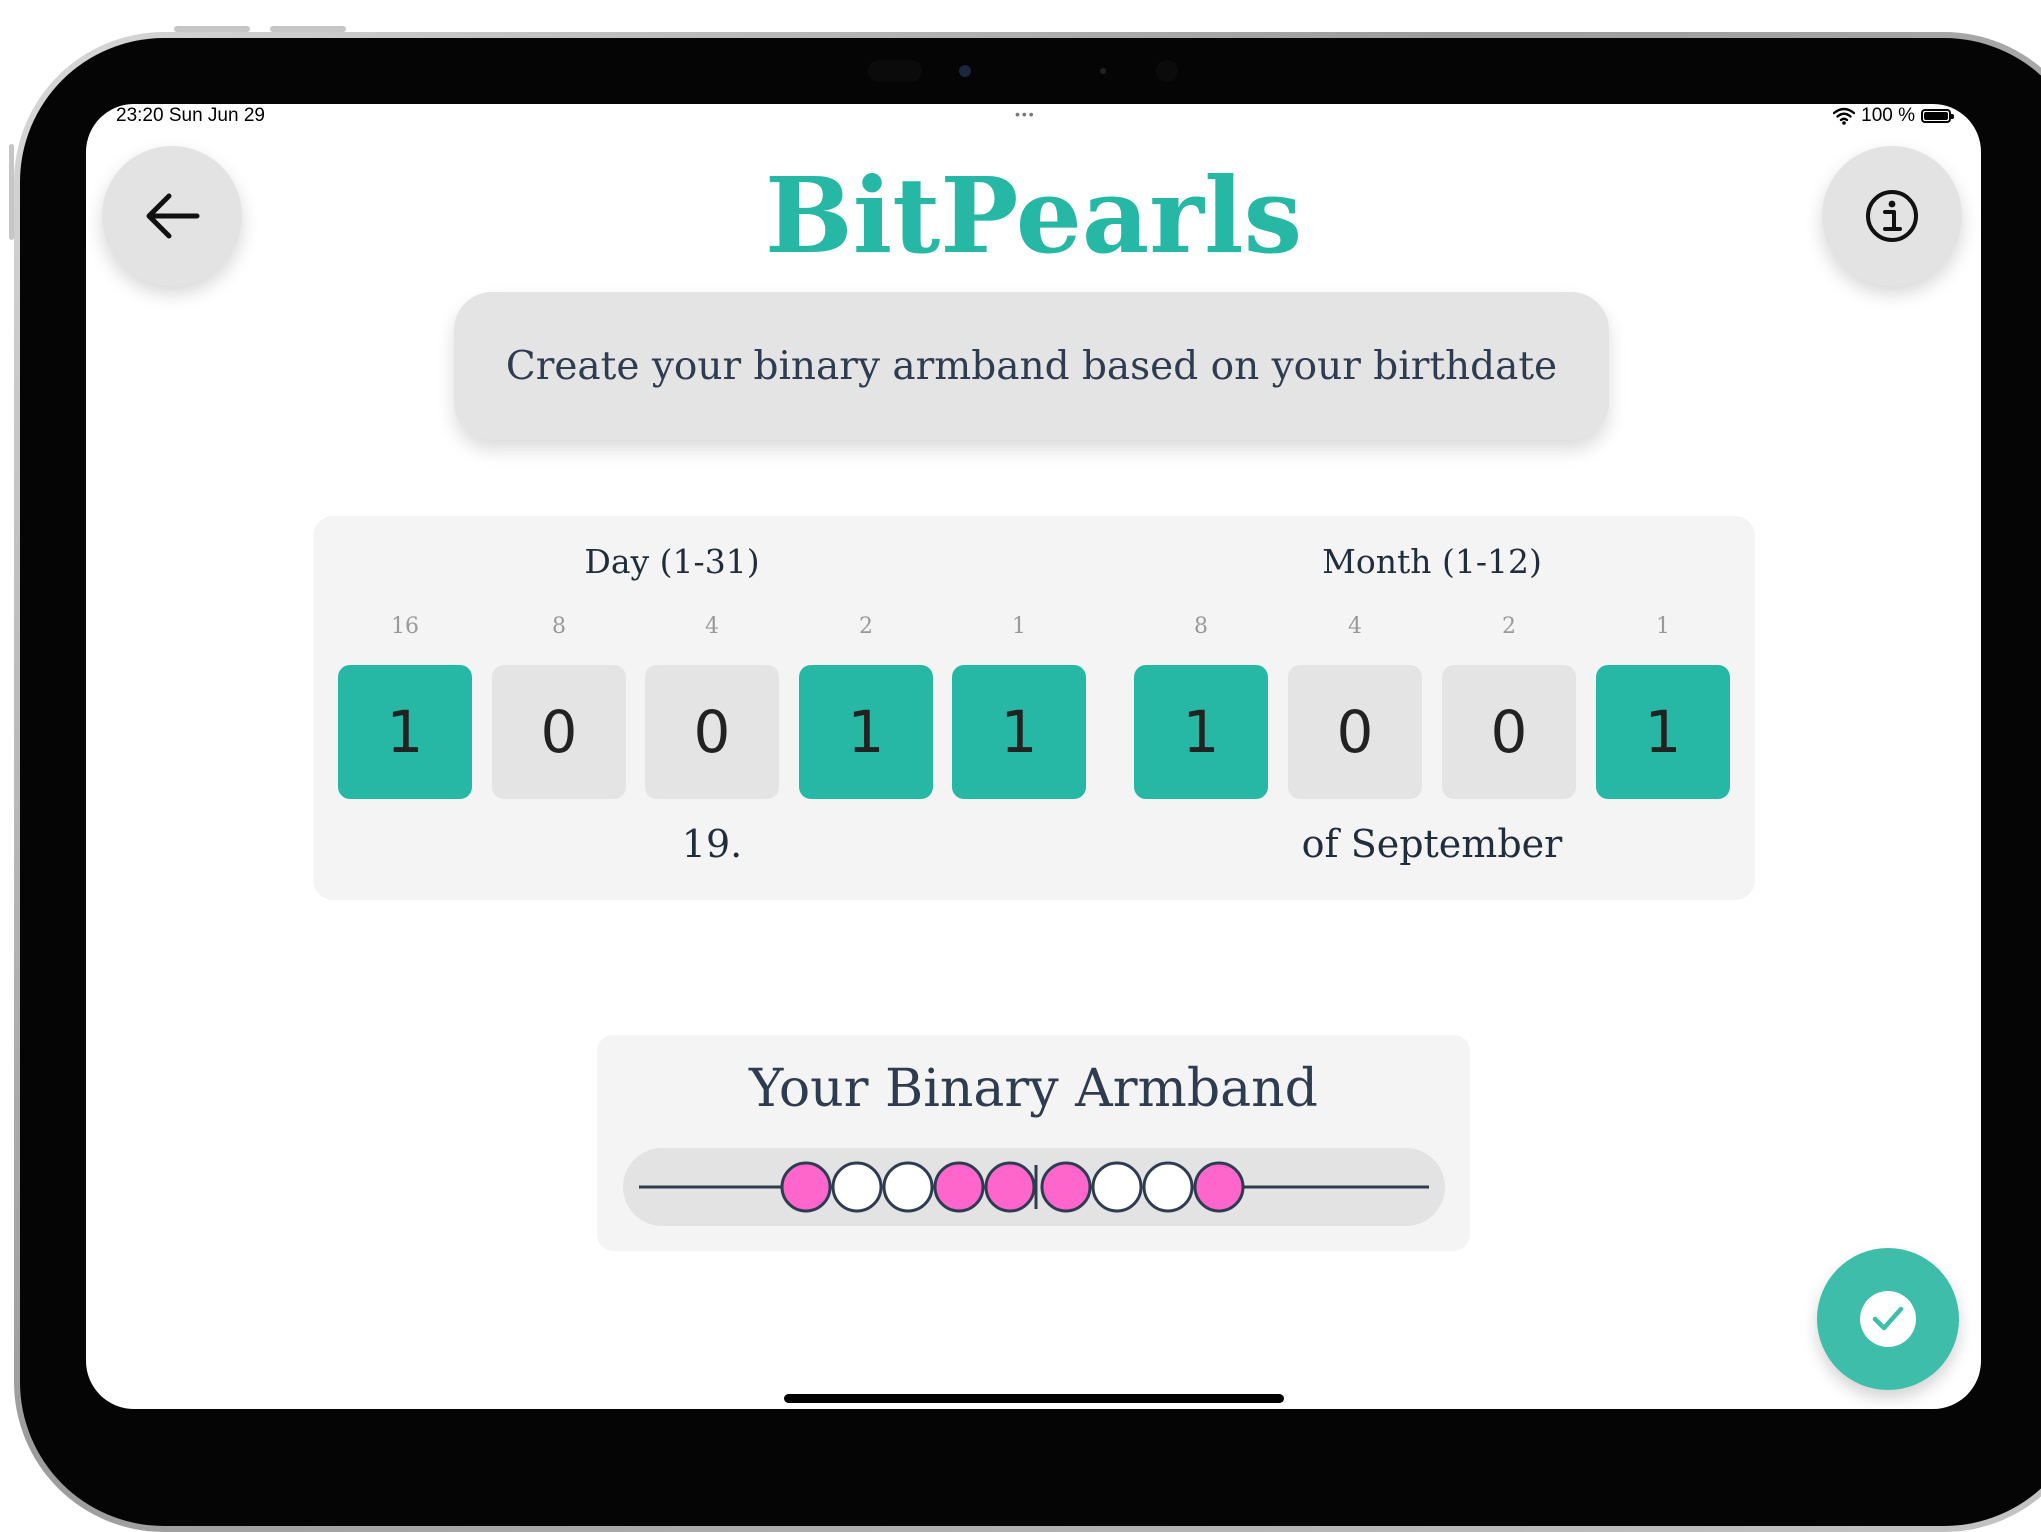 Image resolution: width=2041 pixels, height=1532 pixels. What do you see at coordinates (1103, 71) in the screenshot?
I see `ambient-sensor` at bounding box center [1103, 71].